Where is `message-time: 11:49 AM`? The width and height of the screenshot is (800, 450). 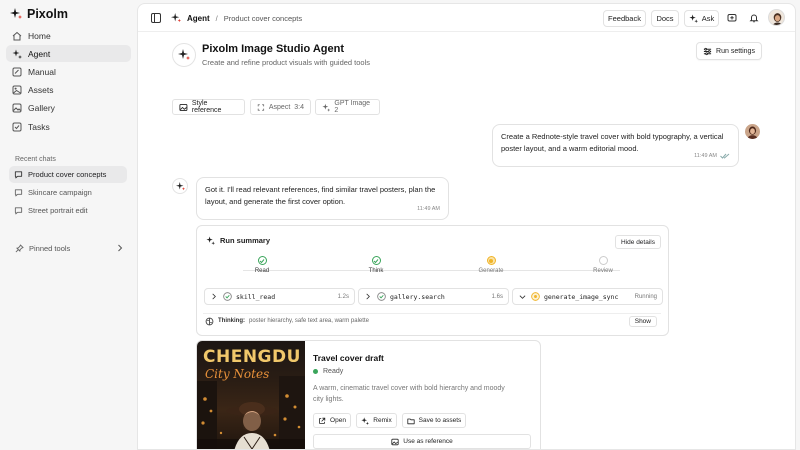 message-time: 11:49 AM is located at coordinates (705, 155).